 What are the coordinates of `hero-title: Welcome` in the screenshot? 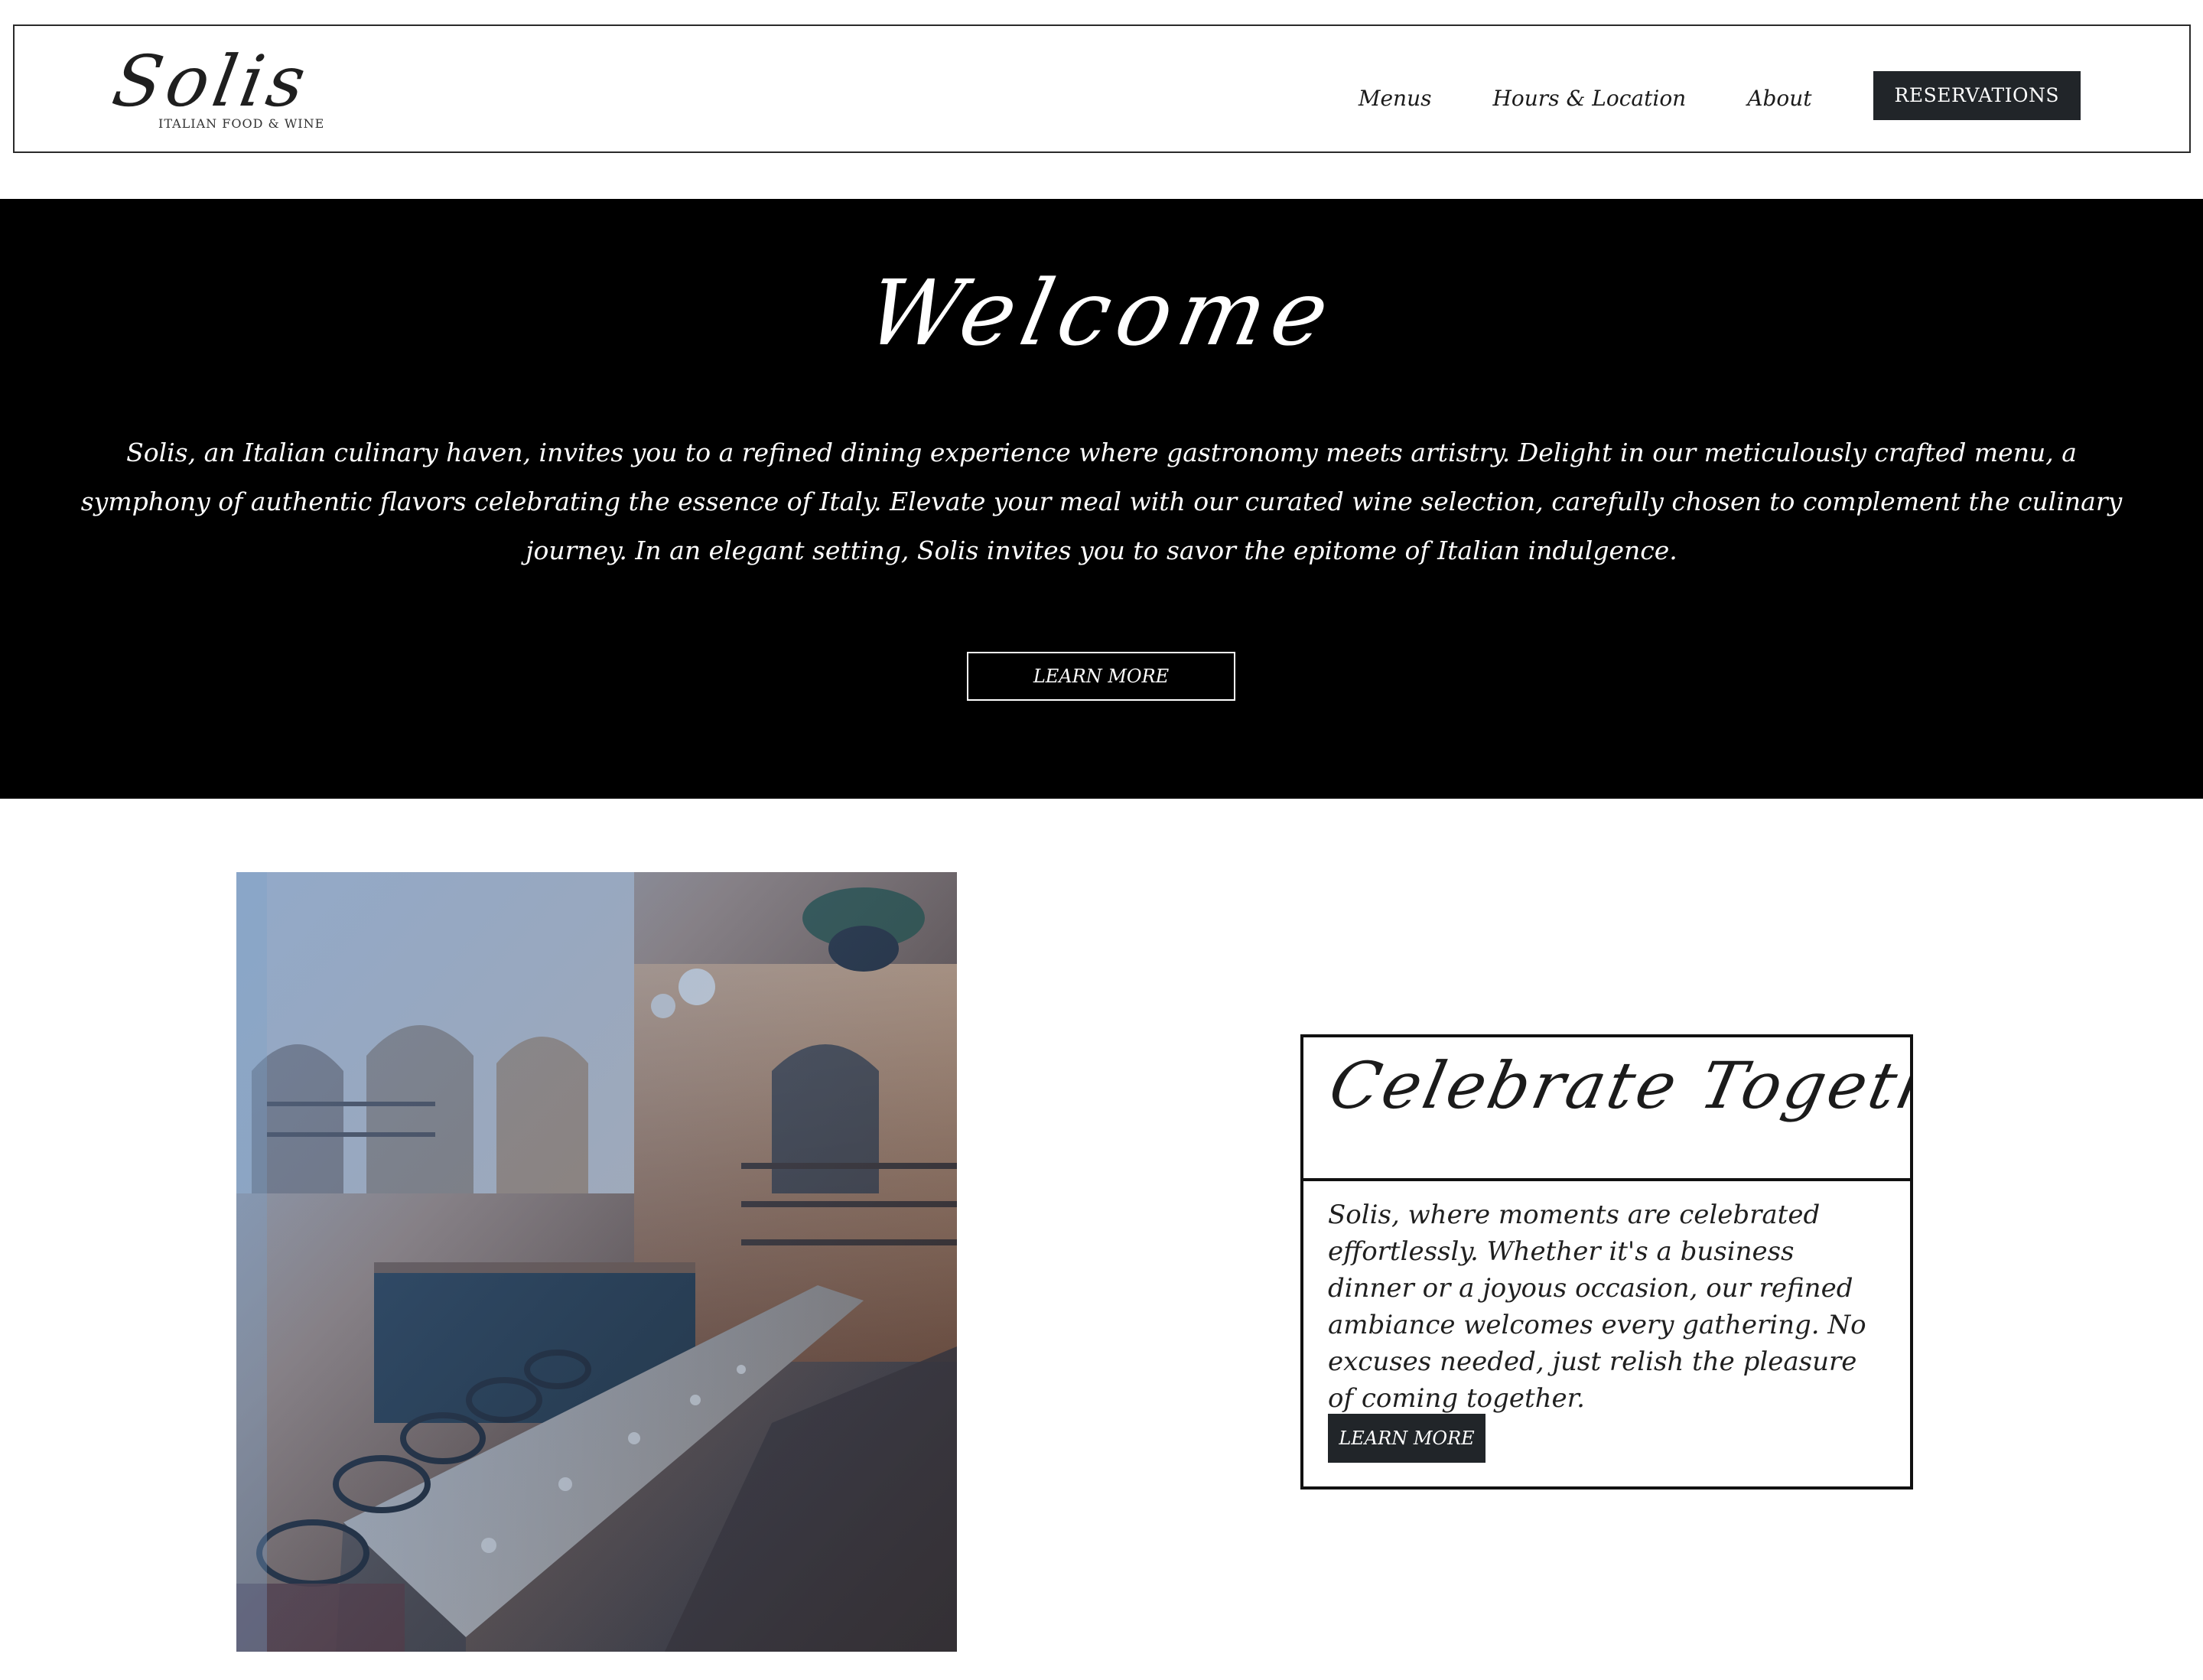 It's located at (1101, 313).